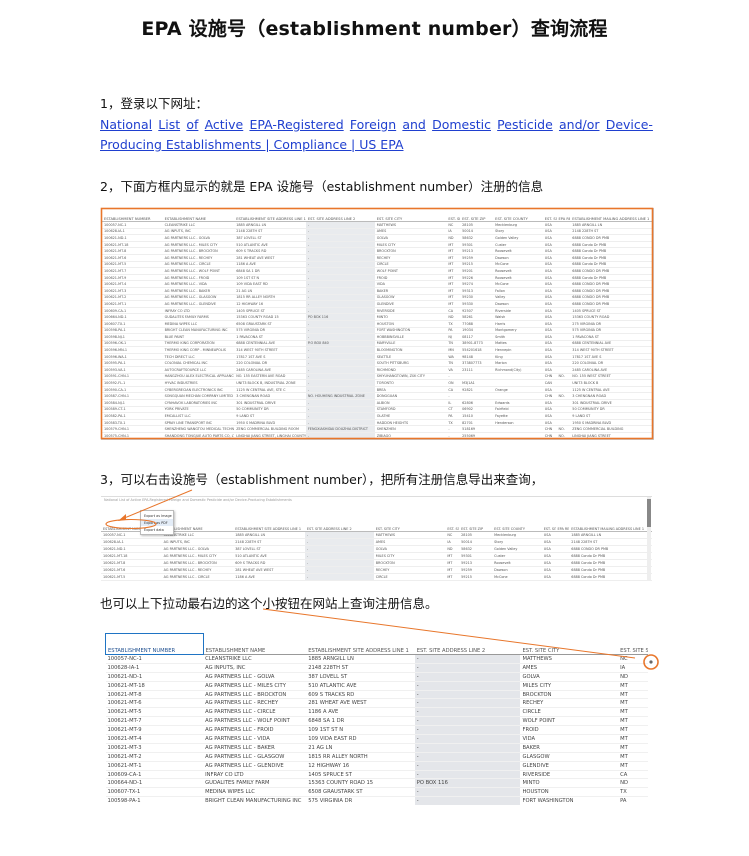  I want to click on table-cell: 100589-CT-1, so click(132, 410).